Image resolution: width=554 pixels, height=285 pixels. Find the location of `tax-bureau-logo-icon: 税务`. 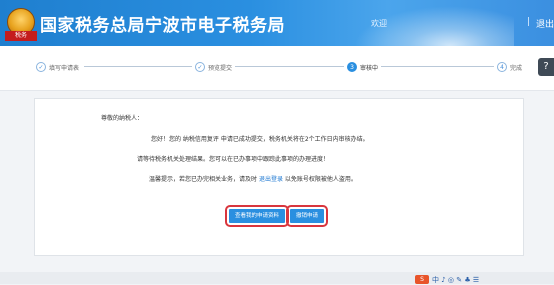

tax-bureau-logo-icon: 税务 is located at coordinates (21, 24).